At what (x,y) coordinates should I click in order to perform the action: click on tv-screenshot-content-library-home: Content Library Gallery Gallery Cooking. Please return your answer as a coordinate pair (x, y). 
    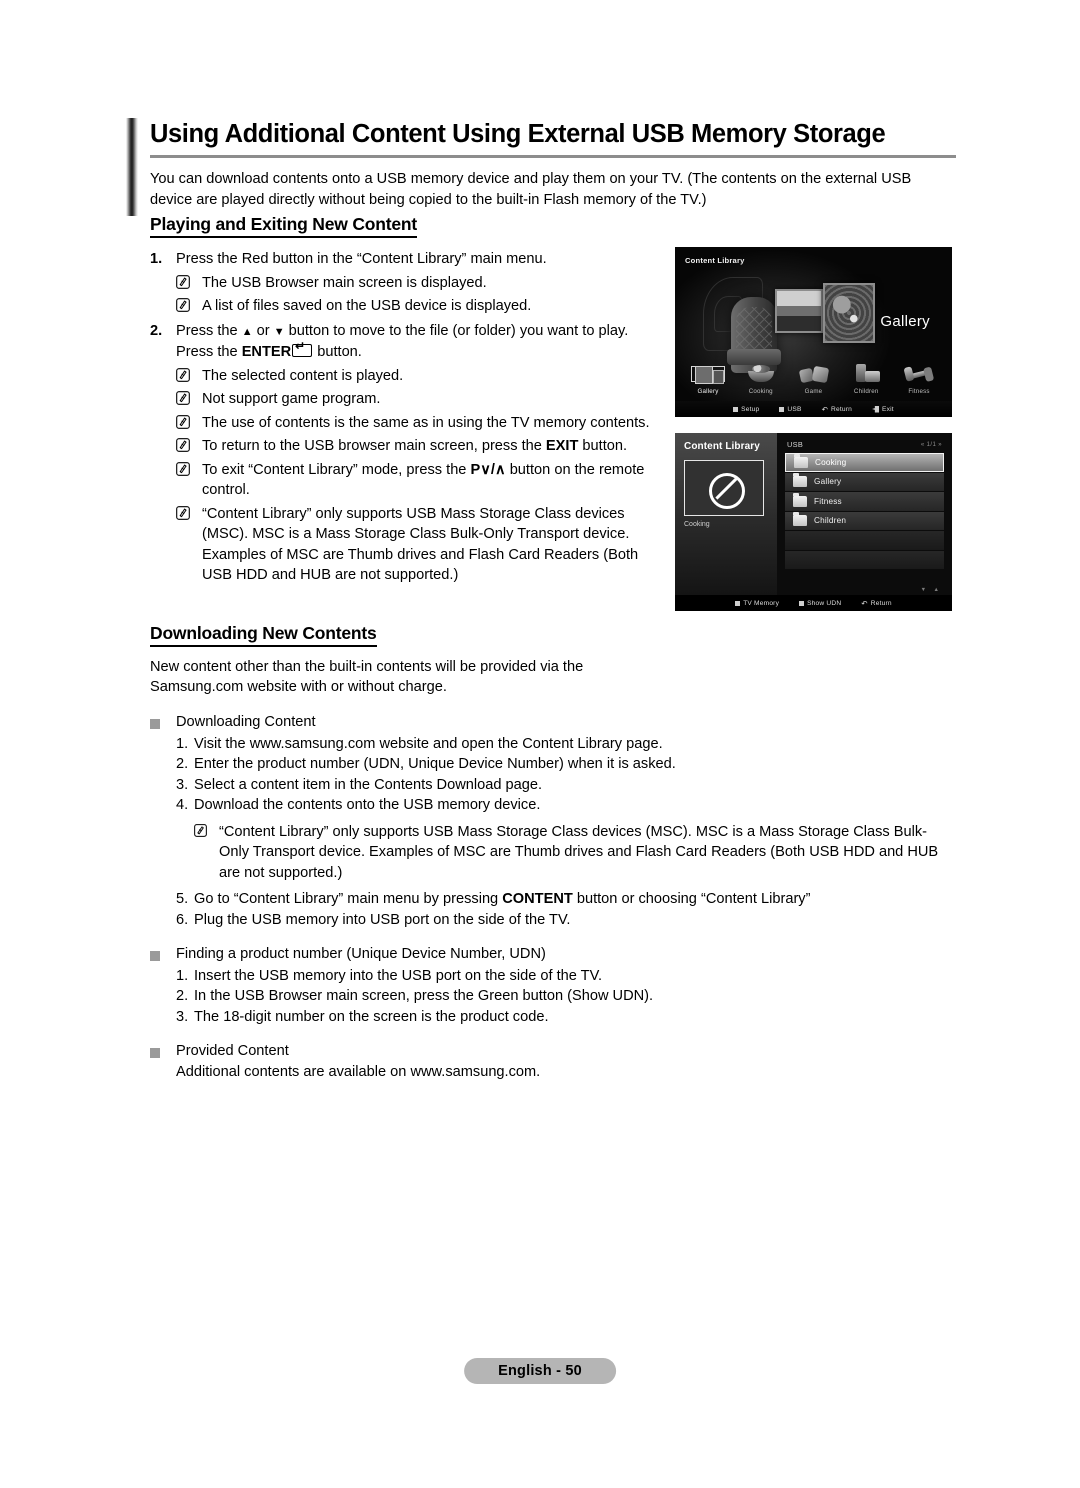
    Looking at the image, I should click on (813, 332).